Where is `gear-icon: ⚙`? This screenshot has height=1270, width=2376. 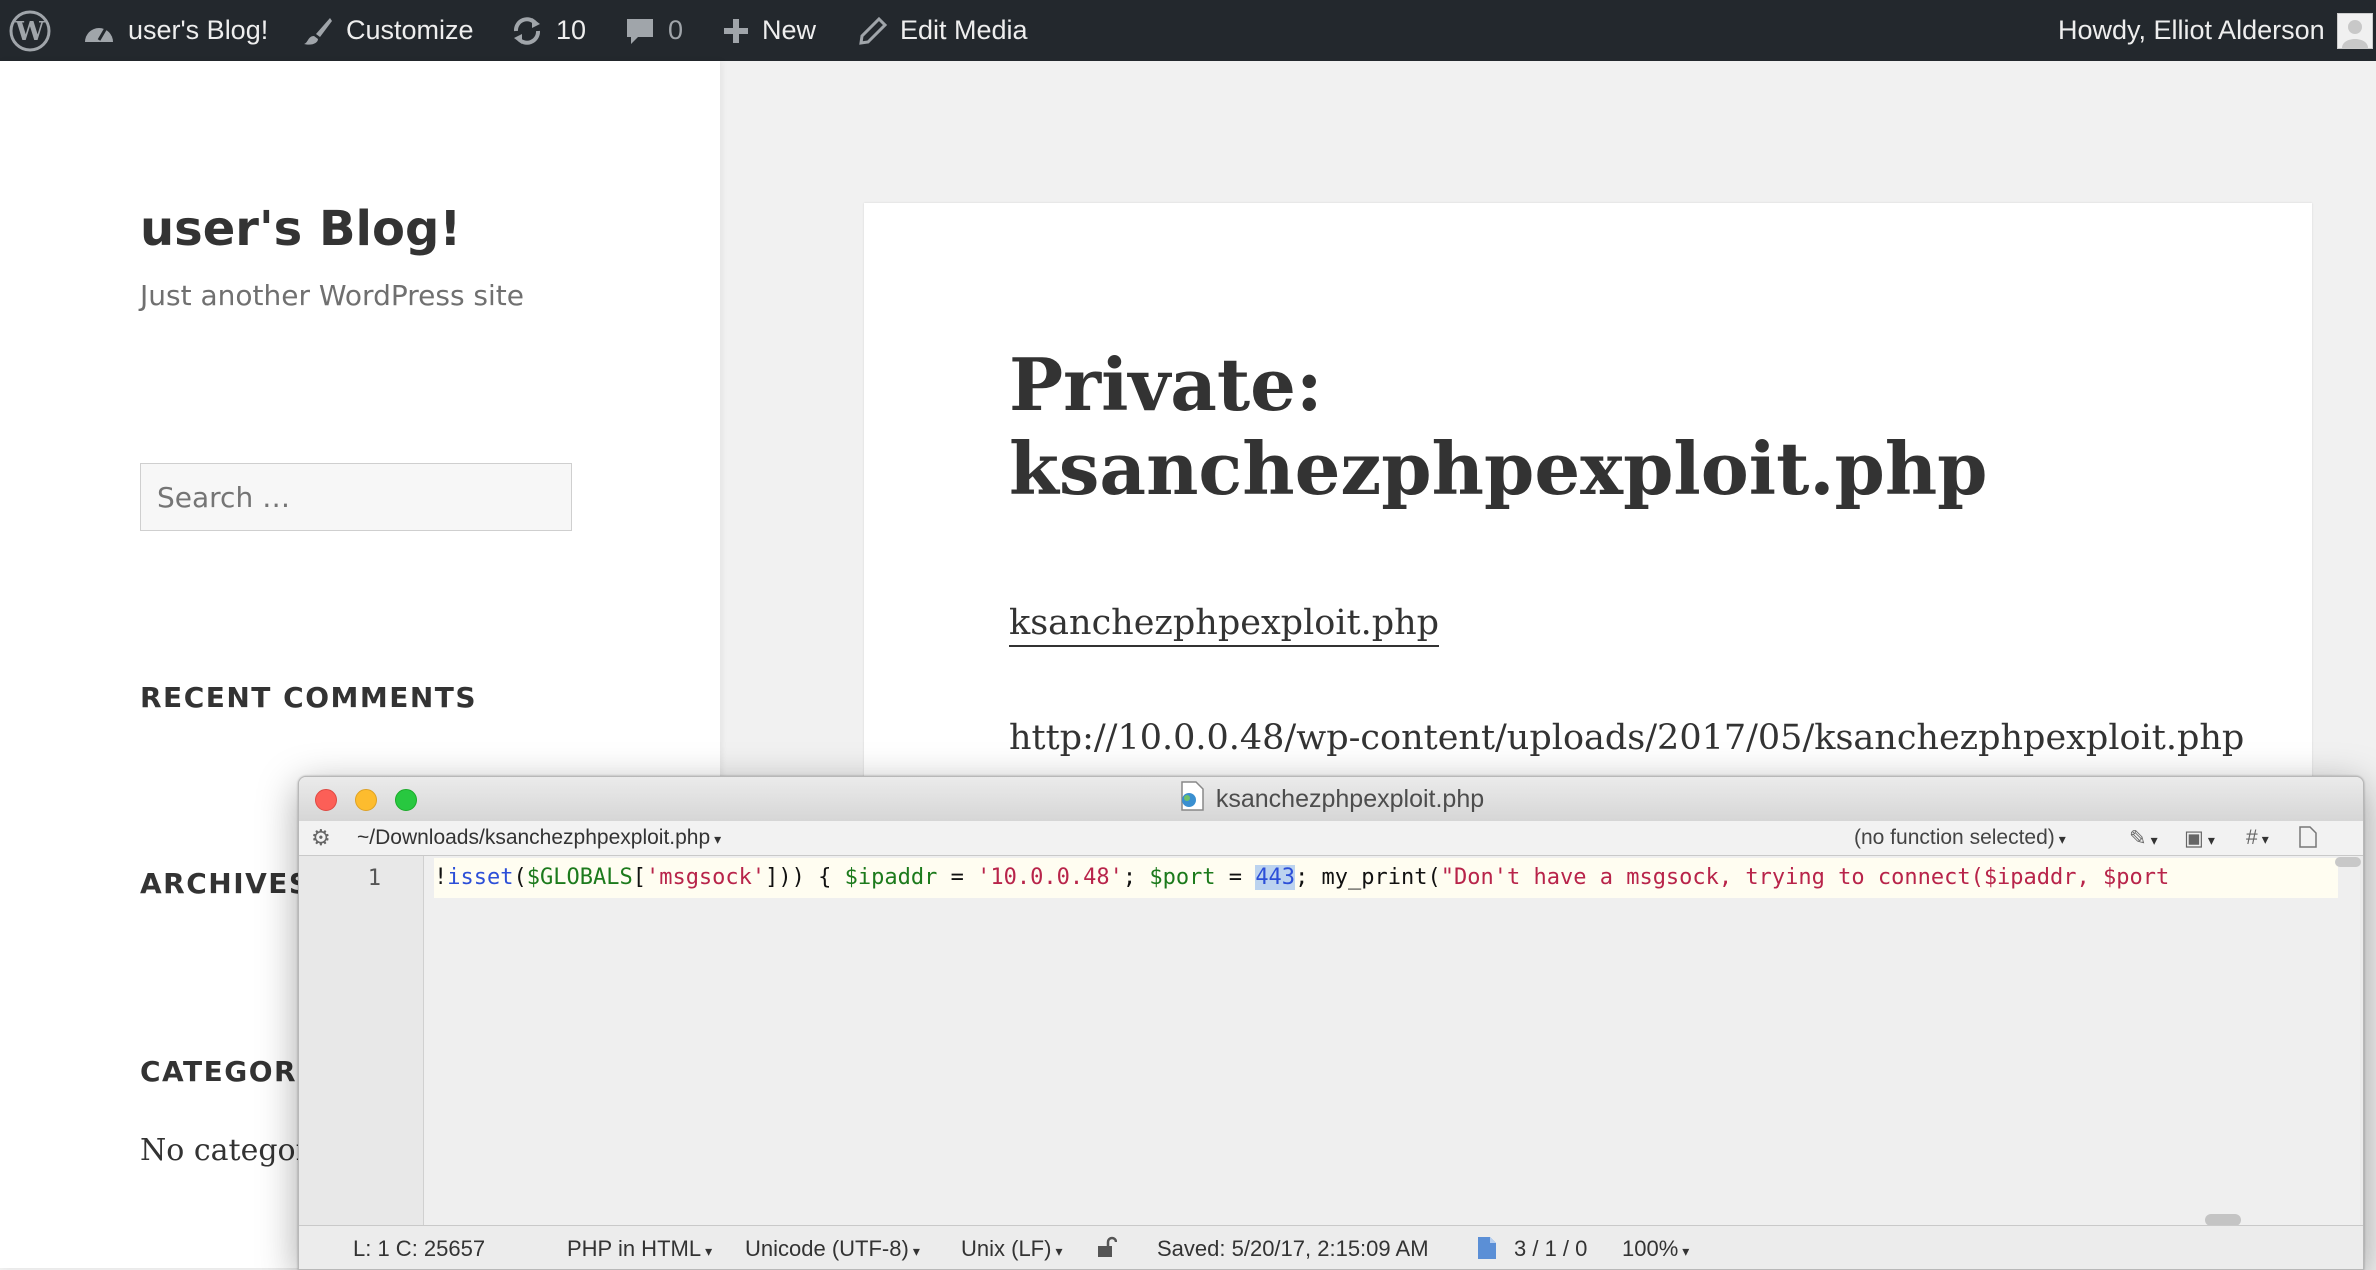 gear-icon: ⚙ is located at coordinates (321, 838).